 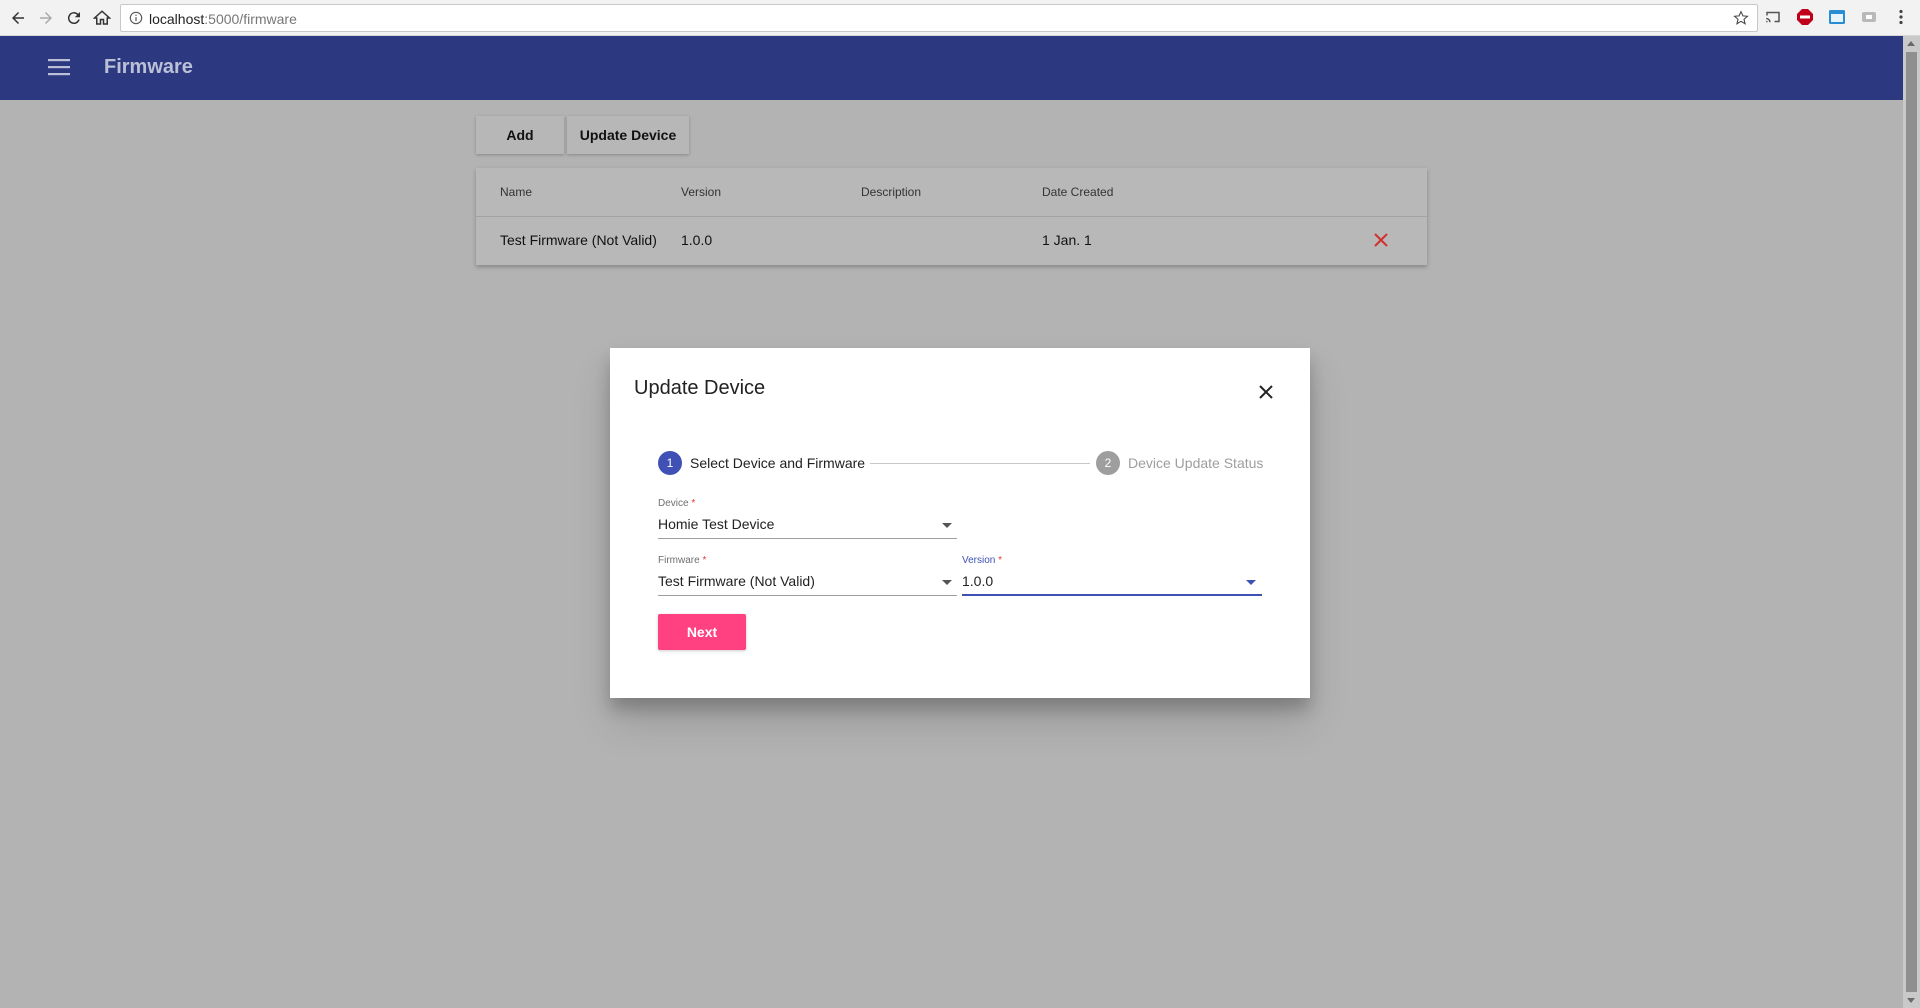 What do you see at coordinates (716, 524) in the screenshot?
I see `device-value: Homie Test Device` at bounding box center [716, 524].